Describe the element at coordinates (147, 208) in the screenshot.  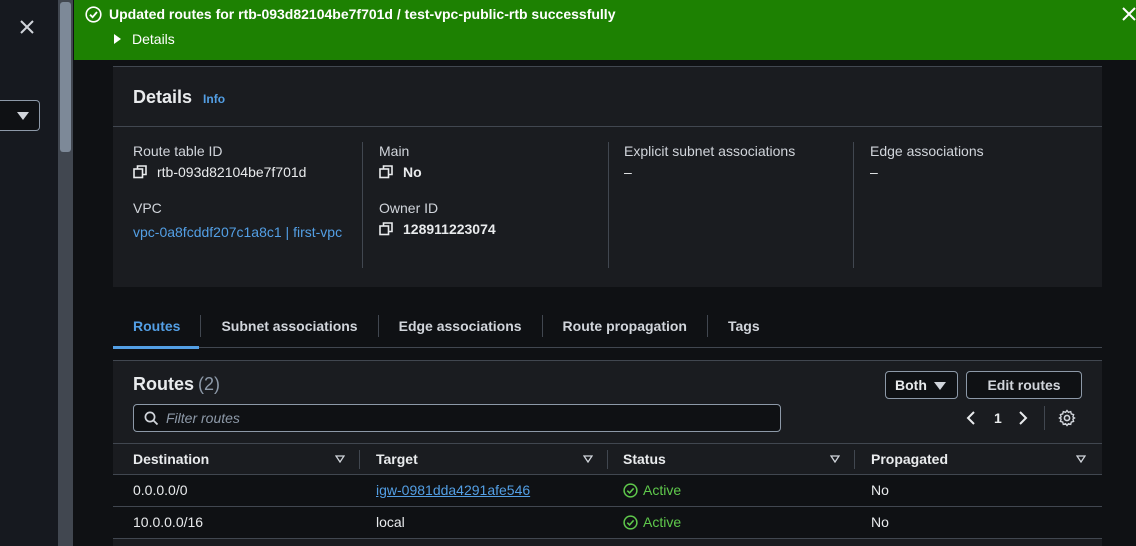
I see `vpc-label: VPC` at that location.